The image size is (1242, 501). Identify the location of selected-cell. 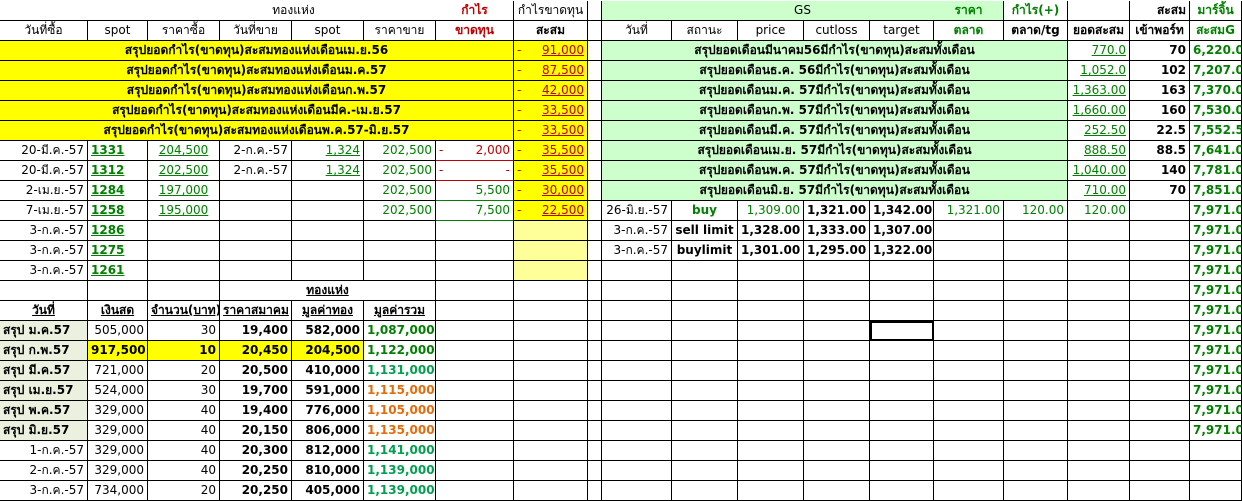
(902, 331).